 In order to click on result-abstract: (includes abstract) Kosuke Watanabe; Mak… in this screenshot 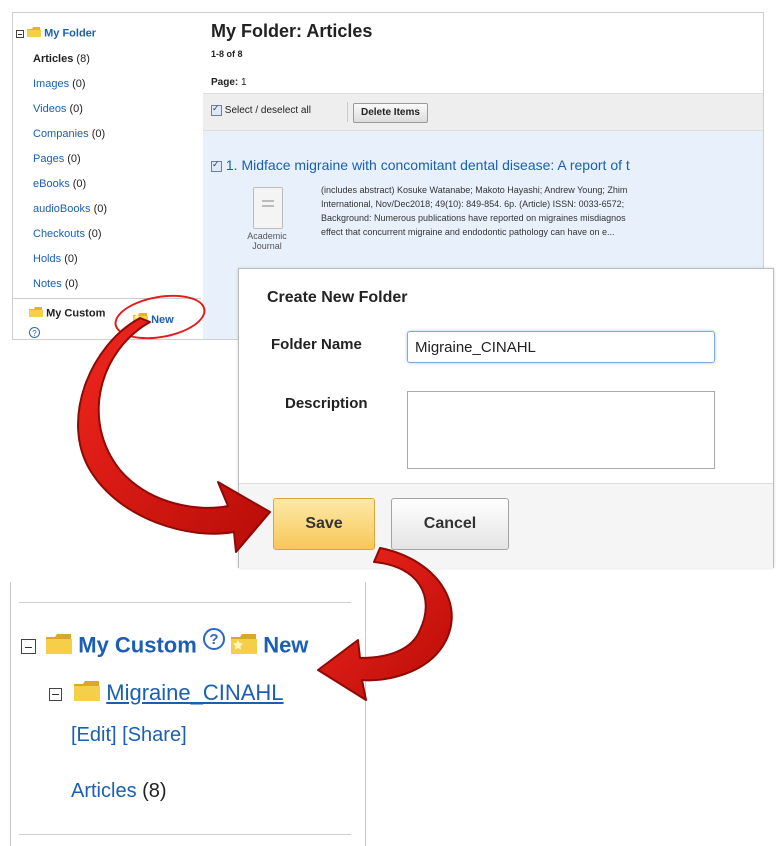, I will do `click(474, 211)`.